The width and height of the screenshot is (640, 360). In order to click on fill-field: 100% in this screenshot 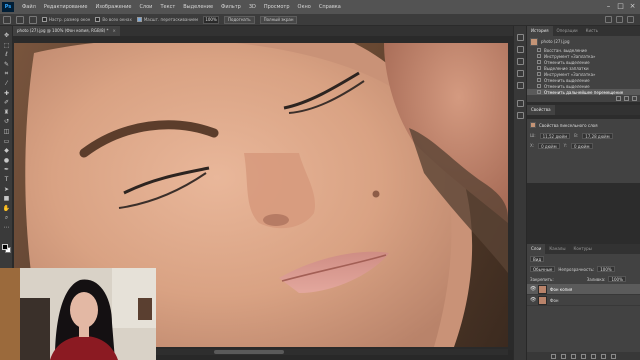, I will do `click(617, 279)`.